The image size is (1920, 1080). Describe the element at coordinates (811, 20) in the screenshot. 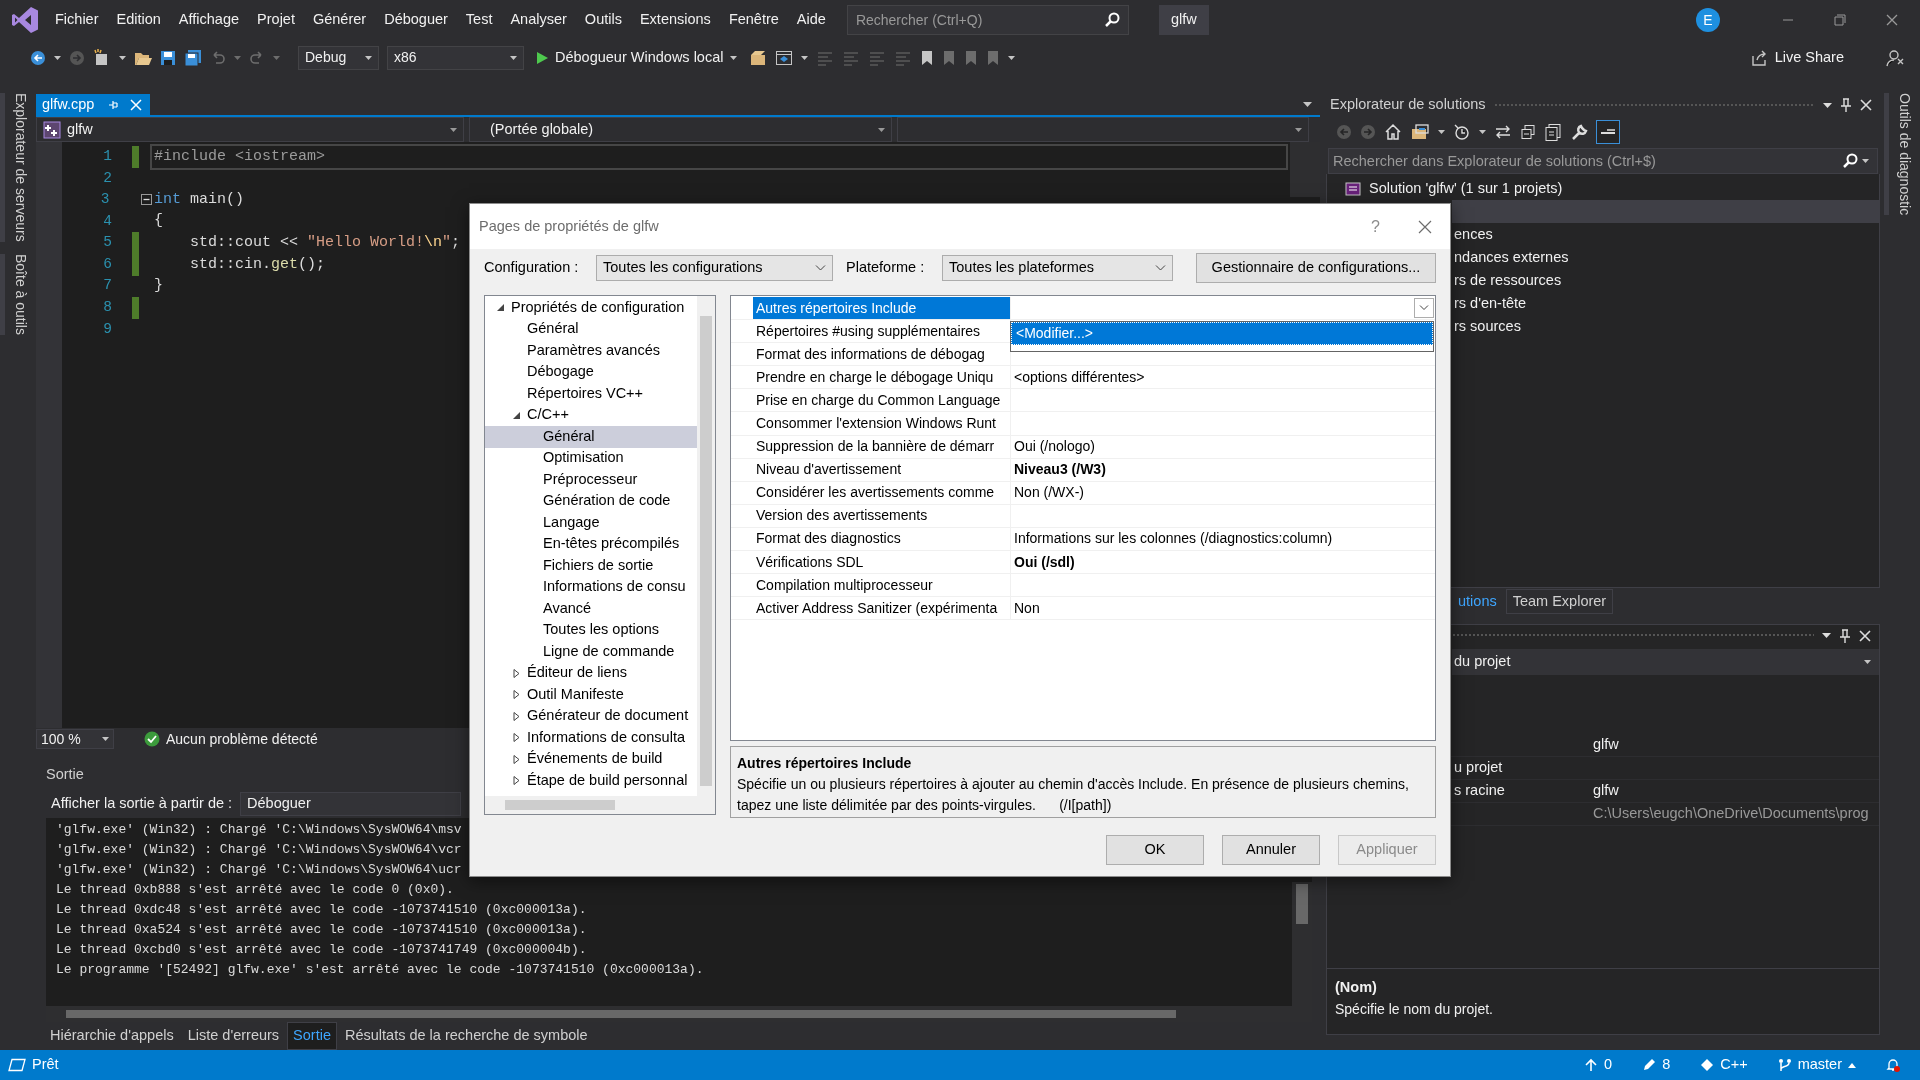

I see `menu-item: Aide` at that location.